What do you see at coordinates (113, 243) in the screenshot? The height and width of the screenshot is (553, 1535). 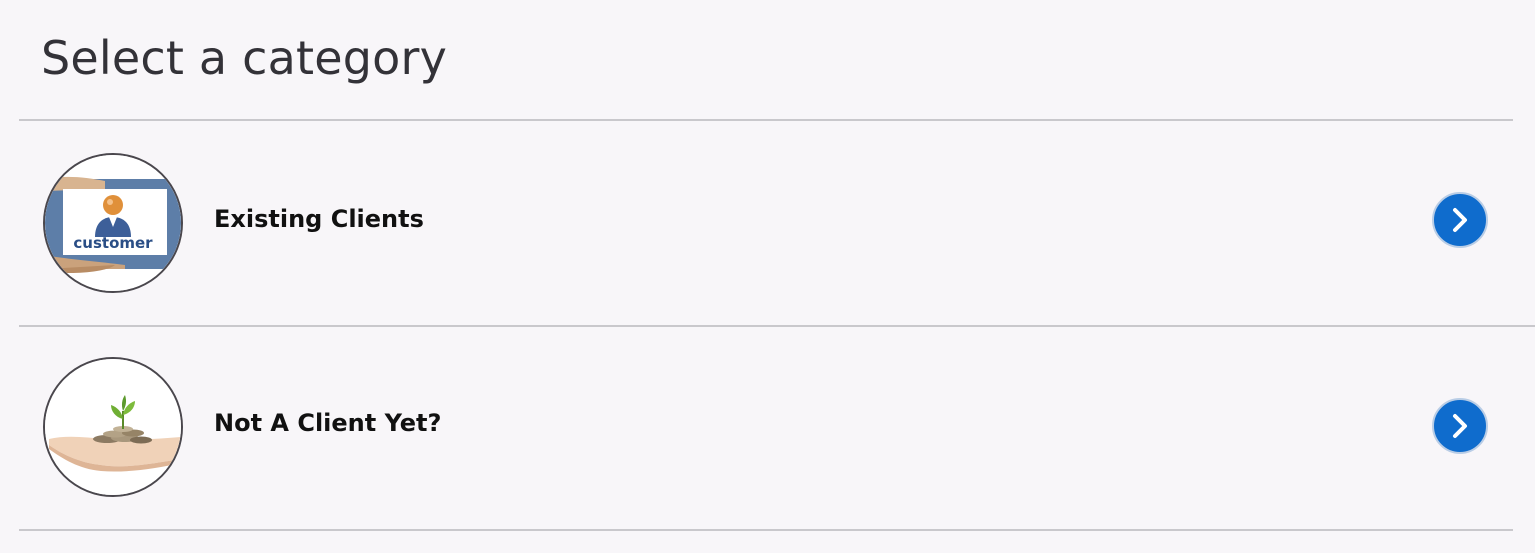 I see `customer-card-text: customer` at bounding box center [113, 243].